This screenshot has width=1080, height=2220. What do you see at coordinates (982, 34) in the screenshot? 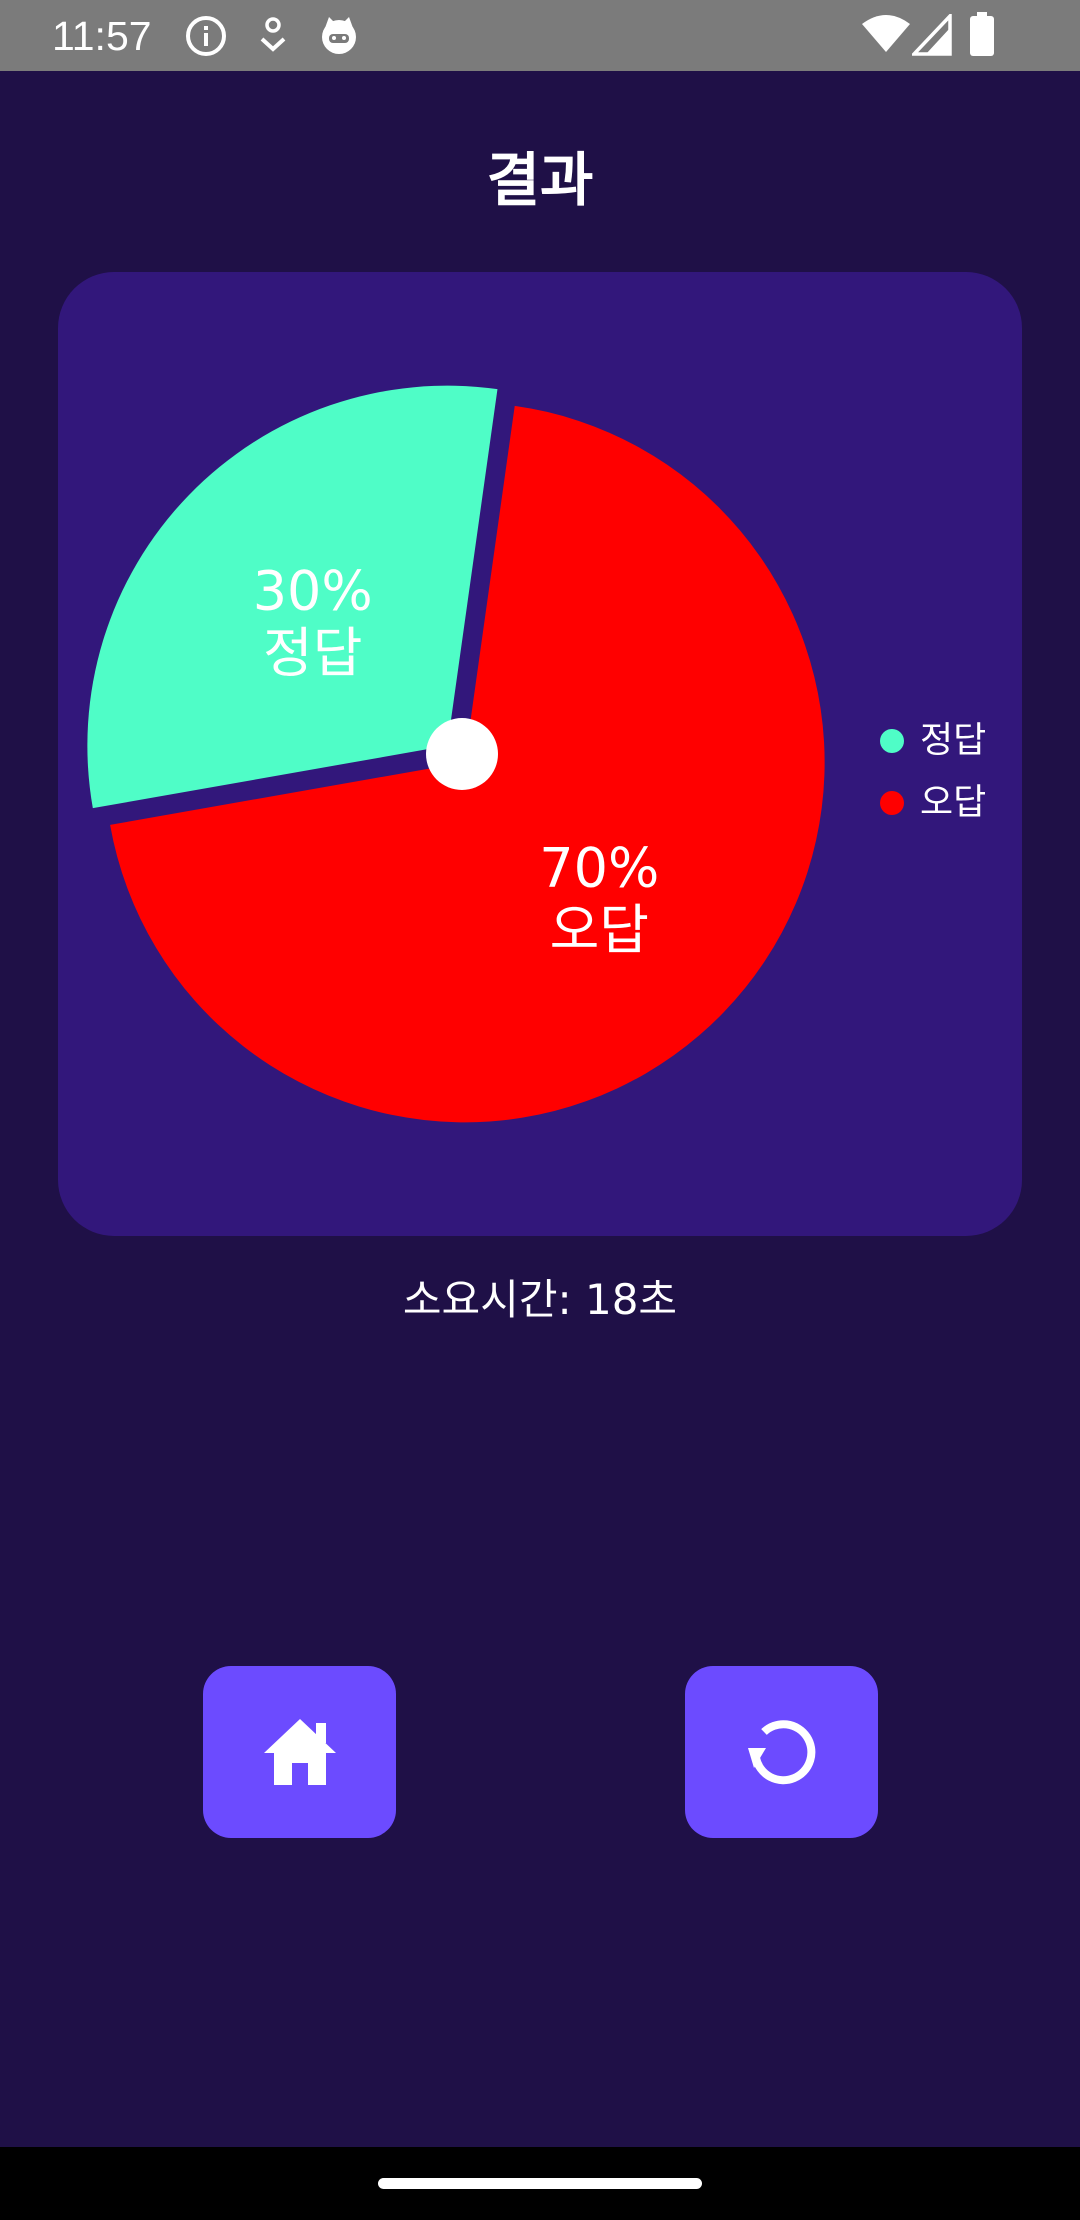
I see `battery-icon` at bounding box center [982, 34].